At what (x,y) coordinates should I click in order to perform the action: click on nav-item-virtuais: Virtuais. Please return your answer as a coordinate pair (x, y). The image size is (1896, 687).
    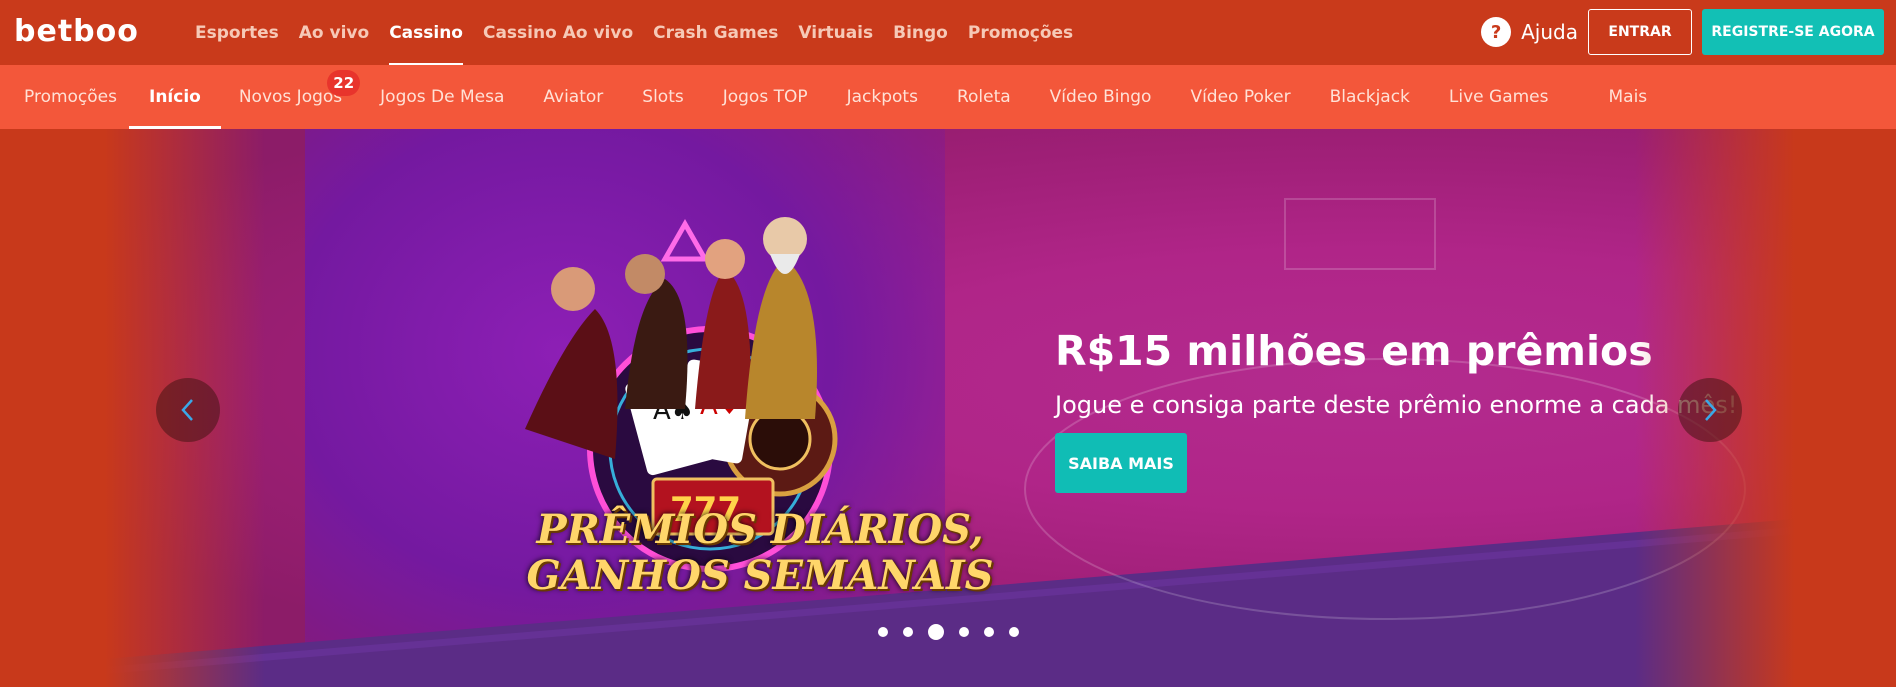
    Looking at the image, I should click on (835, 32).